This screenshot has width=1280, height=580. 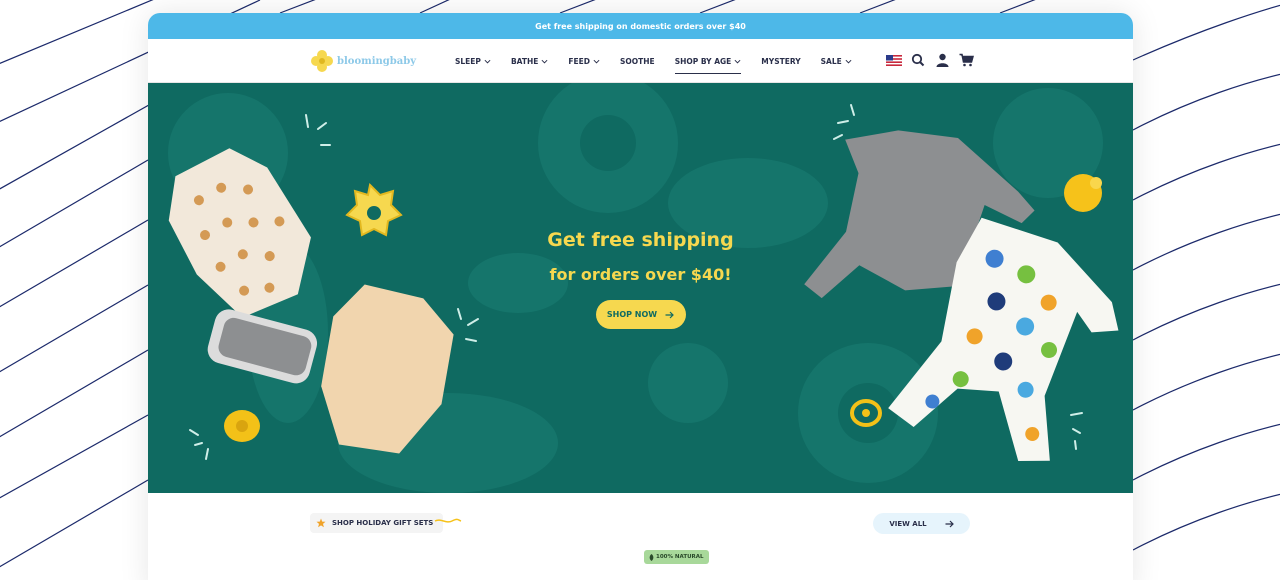 I want to click on shop-now-label: SHOP NOW, so click(x=632, y=314).